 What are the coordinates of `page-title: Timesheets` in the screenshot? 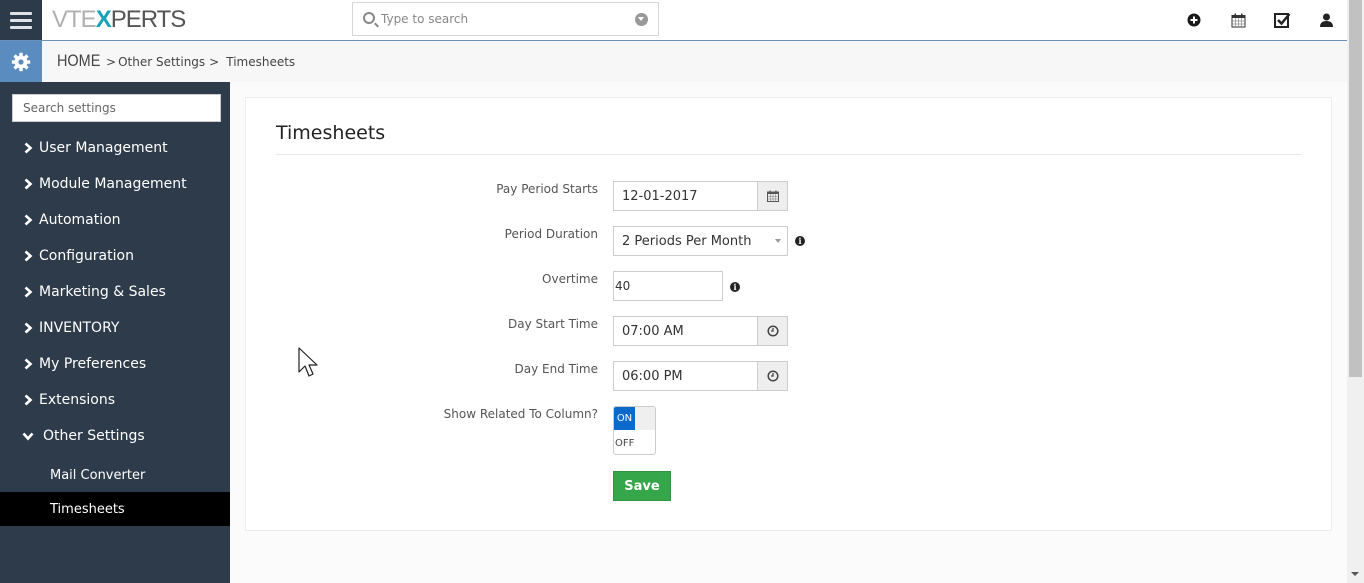 It's located at (331, 133).